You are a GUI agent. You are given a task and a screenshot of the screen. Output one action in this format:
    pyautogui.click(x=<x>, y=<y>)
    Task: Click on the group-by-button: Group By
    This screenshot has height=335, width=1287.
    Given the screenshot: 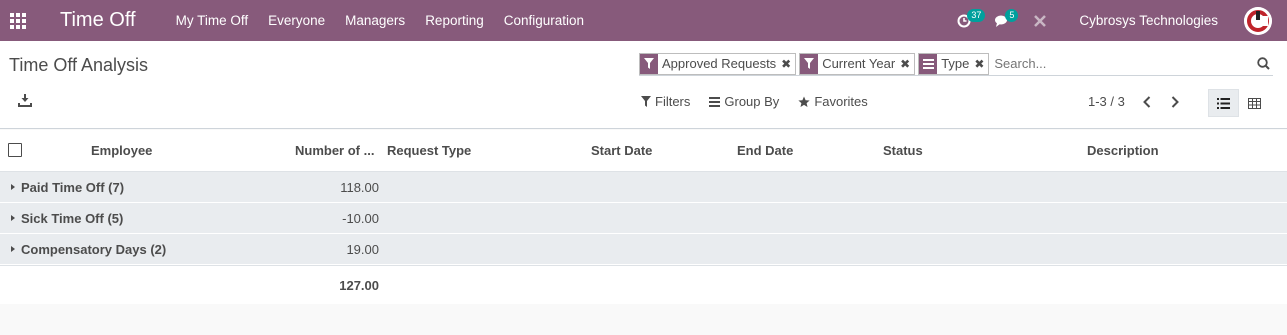 What is the action you would take?
    pyautogui.click(x=744, y=101)
    